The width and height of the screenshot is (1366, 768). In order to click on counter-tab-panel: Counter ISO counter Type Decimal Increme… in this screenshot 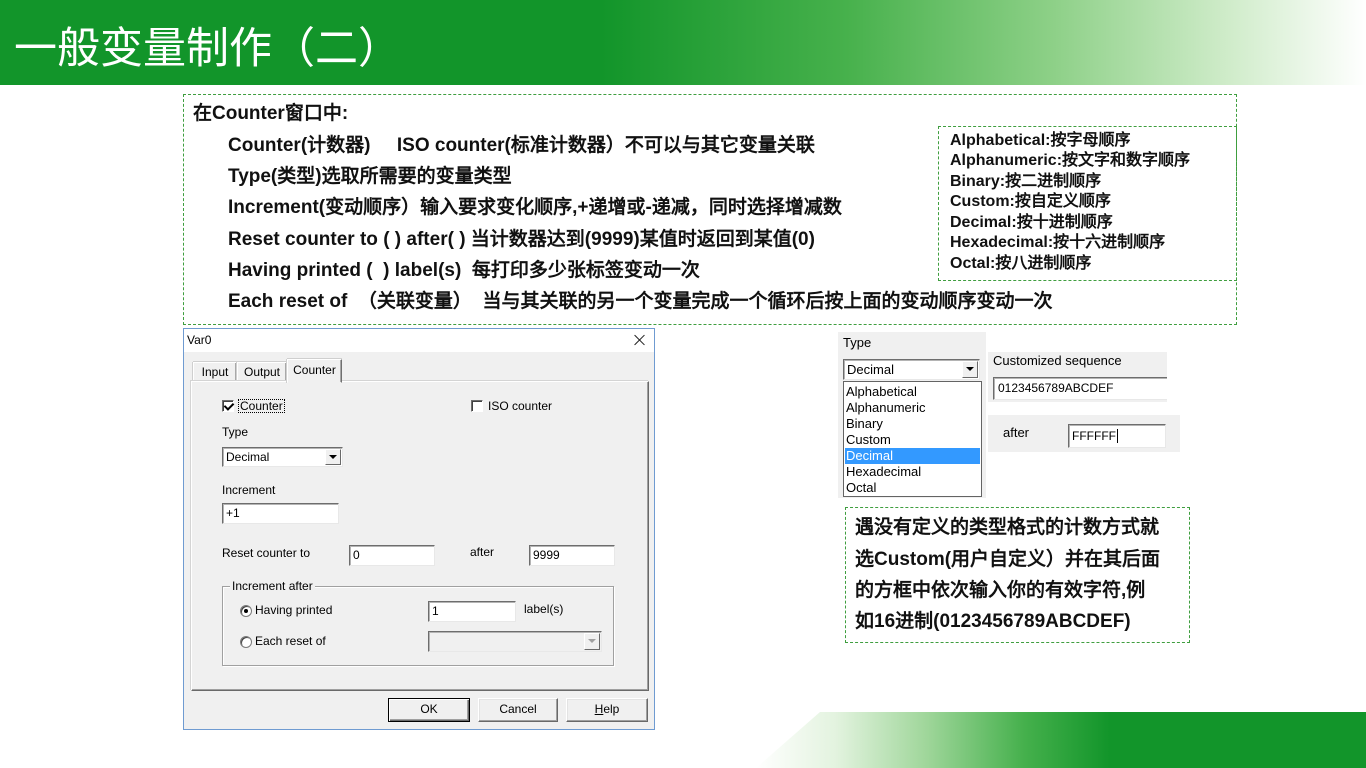, I will do `click(420, 536)`.